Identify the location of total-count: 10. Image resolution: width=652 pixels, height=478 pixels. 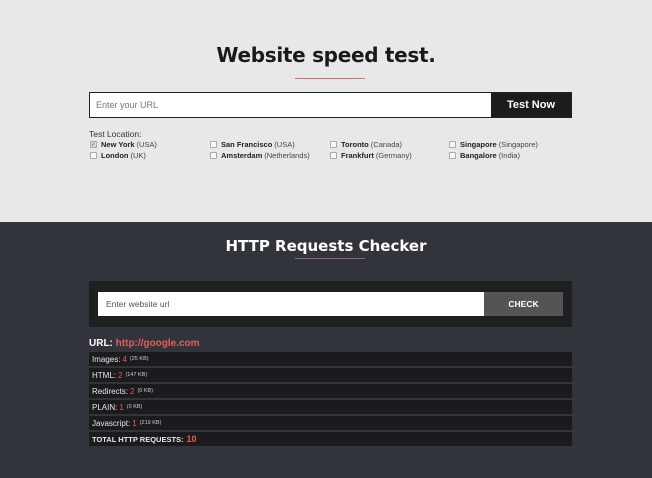
(191, 439).